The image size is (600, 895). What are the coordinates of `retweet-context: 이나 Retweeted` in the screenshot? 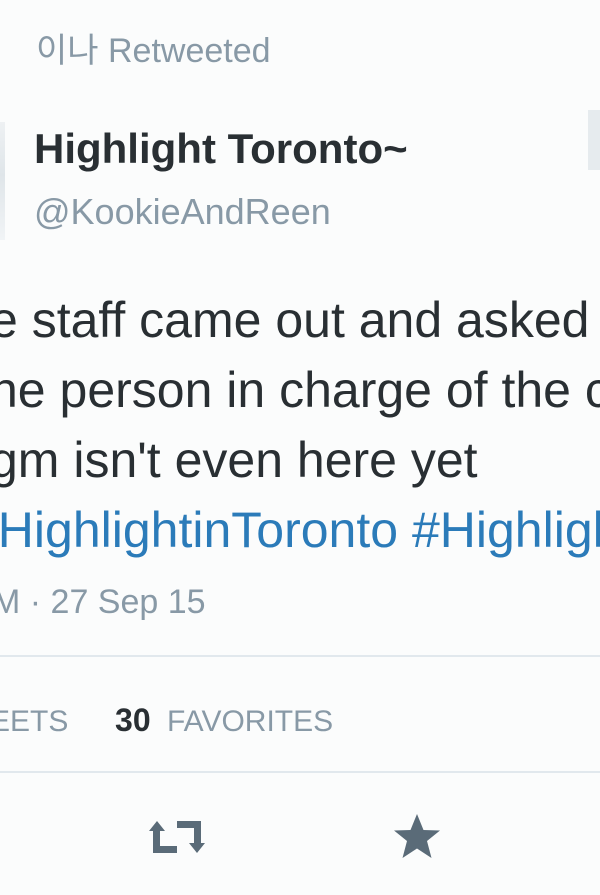 It's located at (153, 51).